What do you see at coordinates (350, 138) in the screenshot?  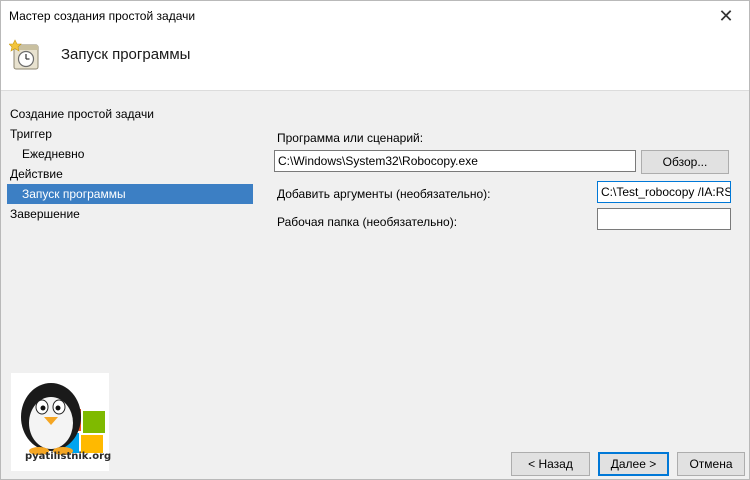 I see `program-label: Программа или сценарий:` at bounding box center [350, 138].